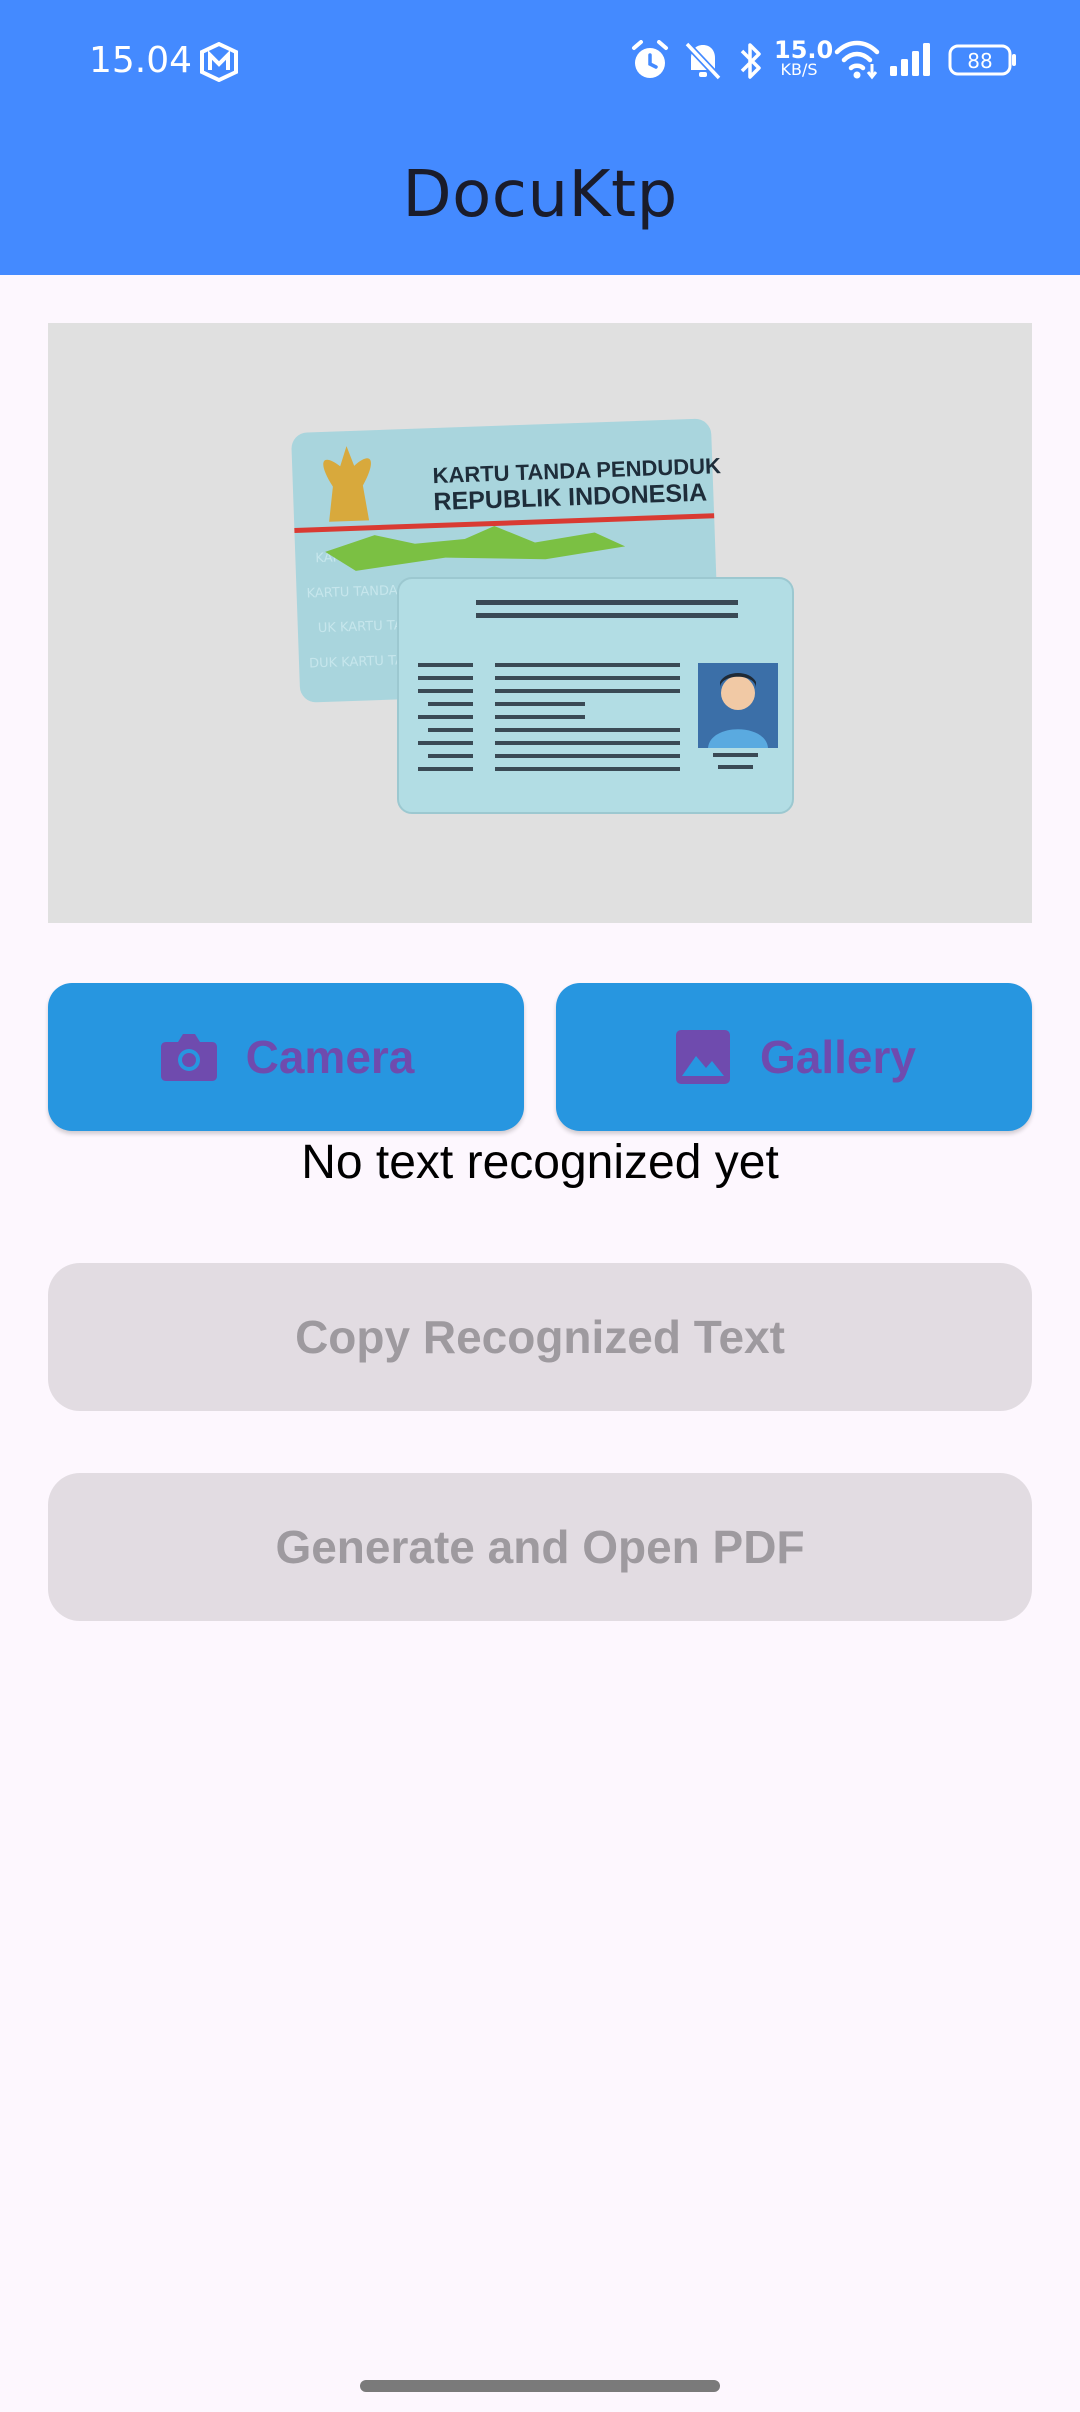  I want to click on network-speed: 15.0 KB/S, so click(804, 57).